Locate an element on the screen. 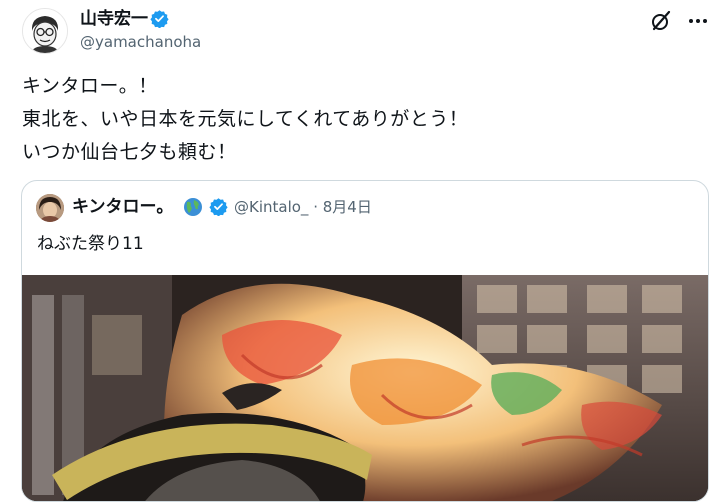  more-icon is located at coordinates (698, 21).